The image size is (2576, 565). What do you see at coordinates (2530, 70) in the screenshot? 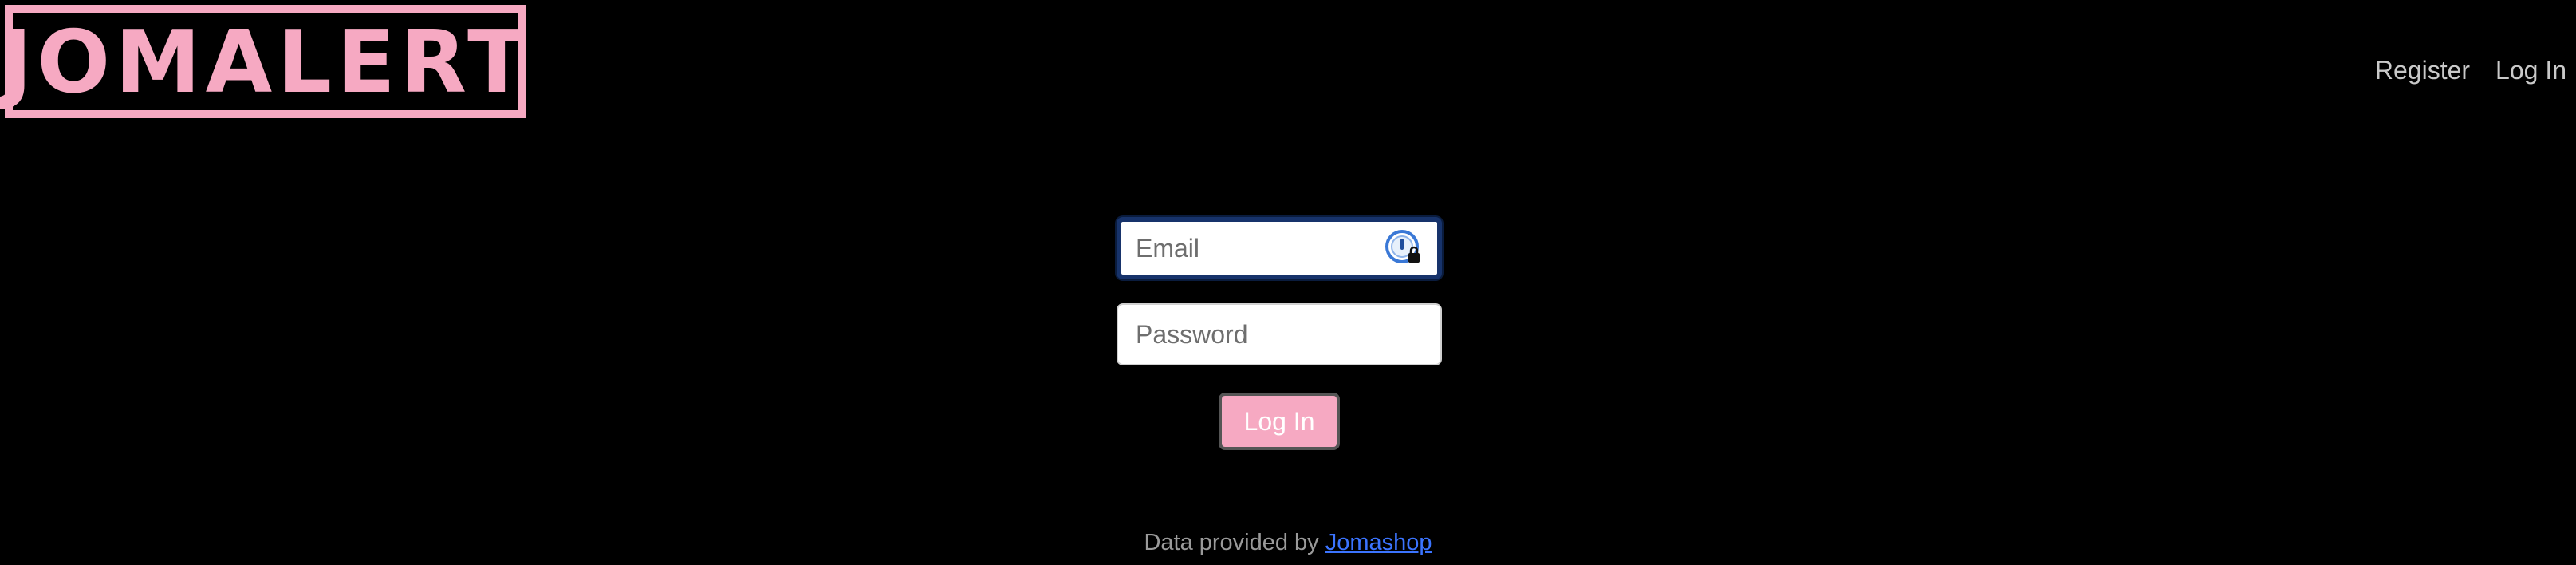
I see `nav-login-link: Log In` at bounding box center [2530, 70].